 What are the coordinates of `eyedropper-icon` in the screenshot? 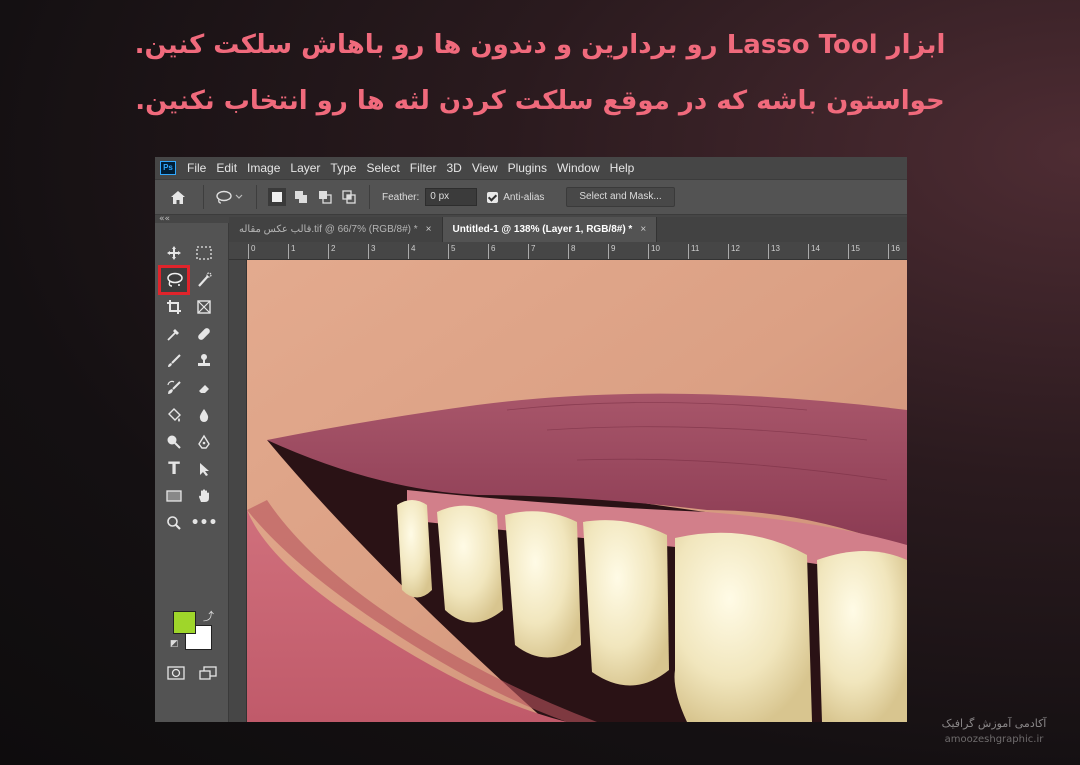 It's located at (173, 335).